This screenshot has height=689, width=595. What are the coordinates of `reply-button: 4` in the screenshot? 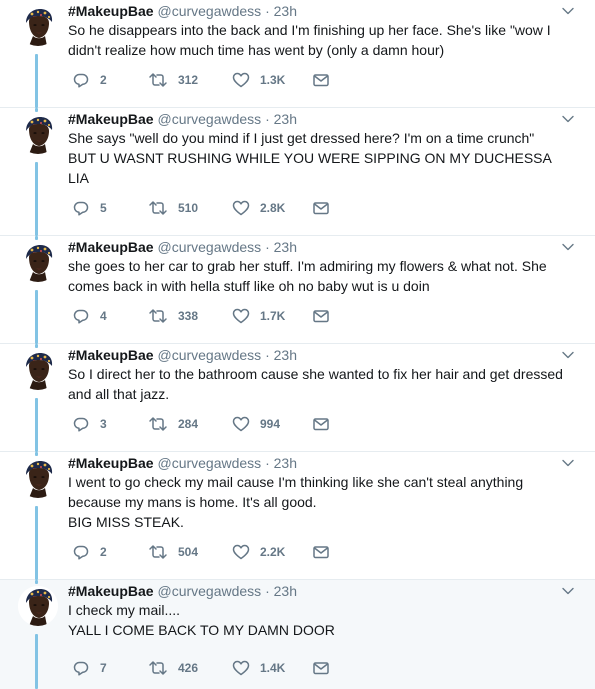 It's located at (89, 316).